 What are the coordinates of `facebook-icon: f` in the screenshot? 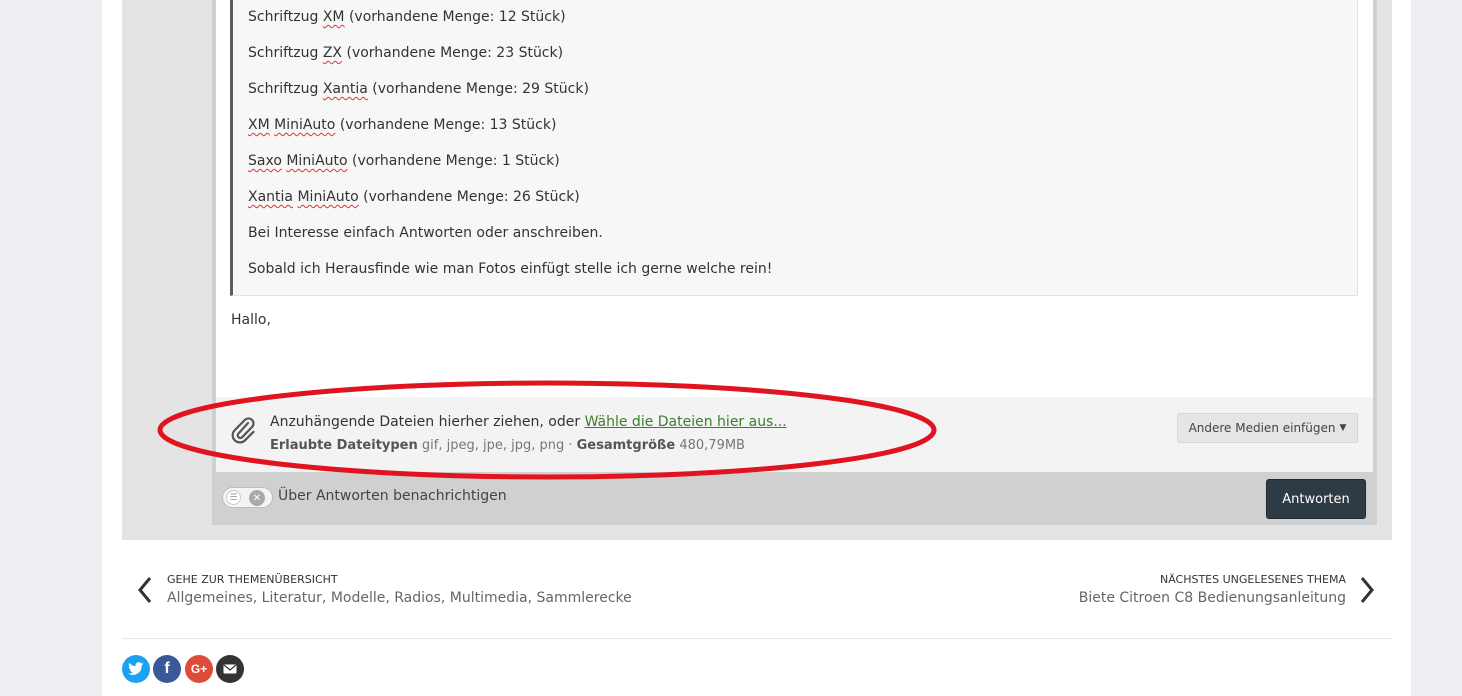 It's located at (167, 668).